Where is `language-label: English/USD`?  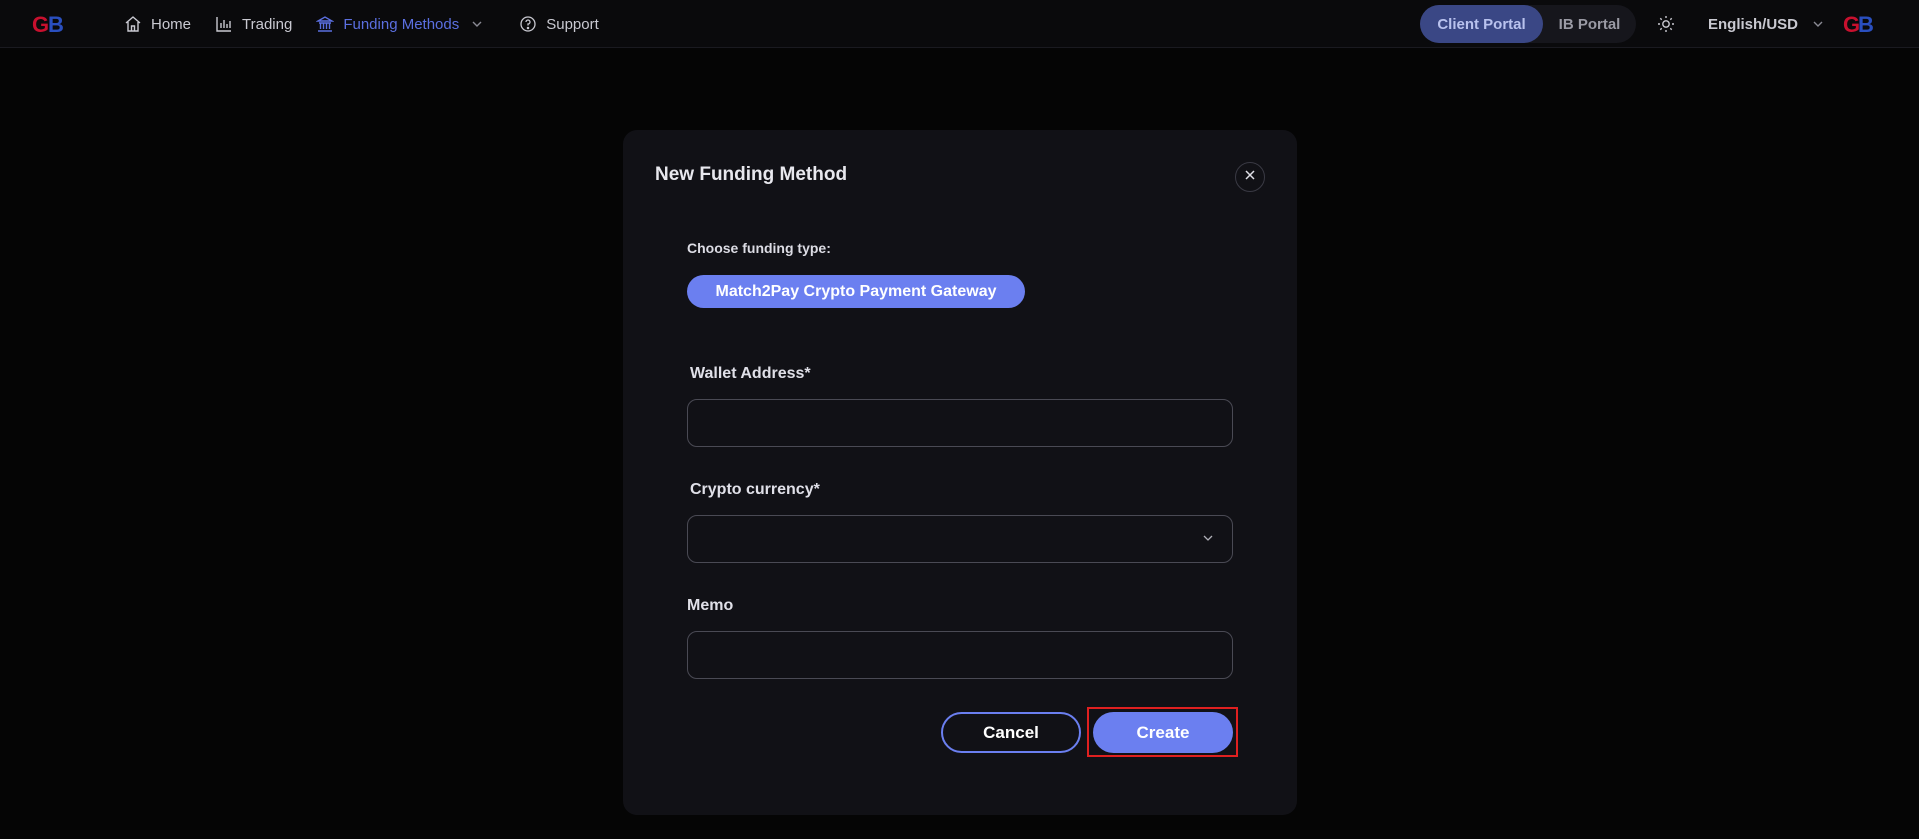
language-label: English/USD is located at coordinates (1753, 24).